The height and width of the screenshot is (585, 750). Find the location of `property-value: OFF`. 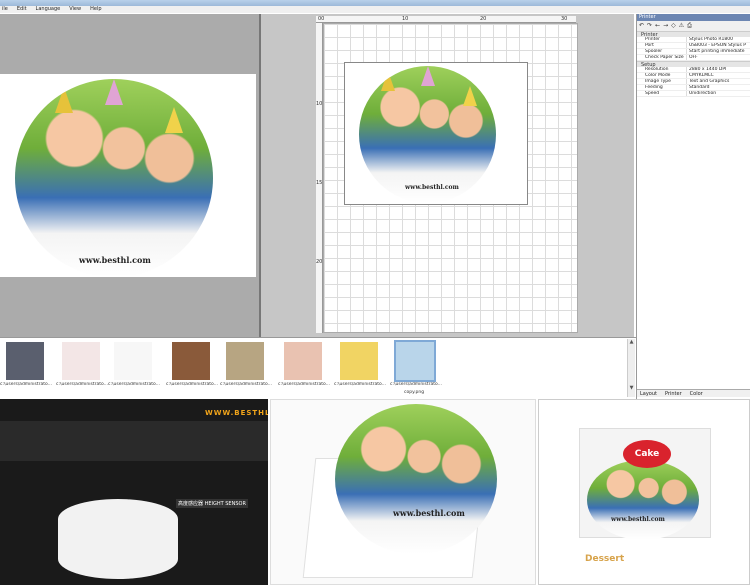

property-value: OFF is located at coordinates (693, 57).